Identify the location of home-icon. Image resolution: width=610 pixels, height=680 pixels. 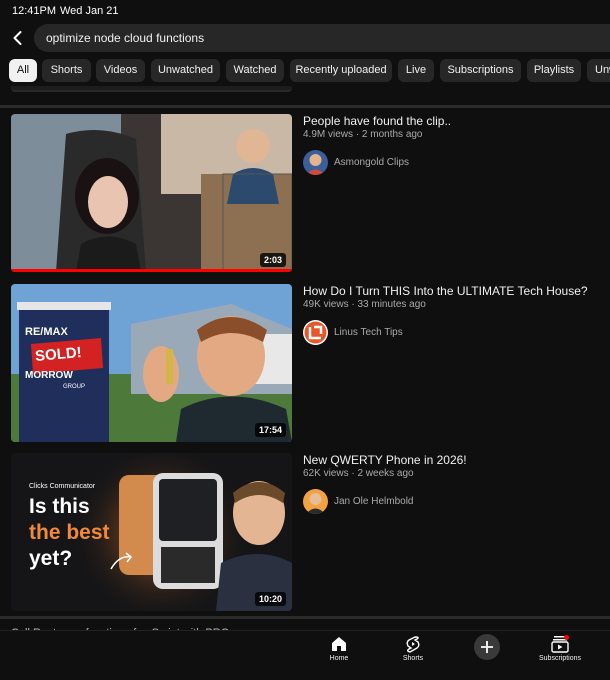
(339, 644).